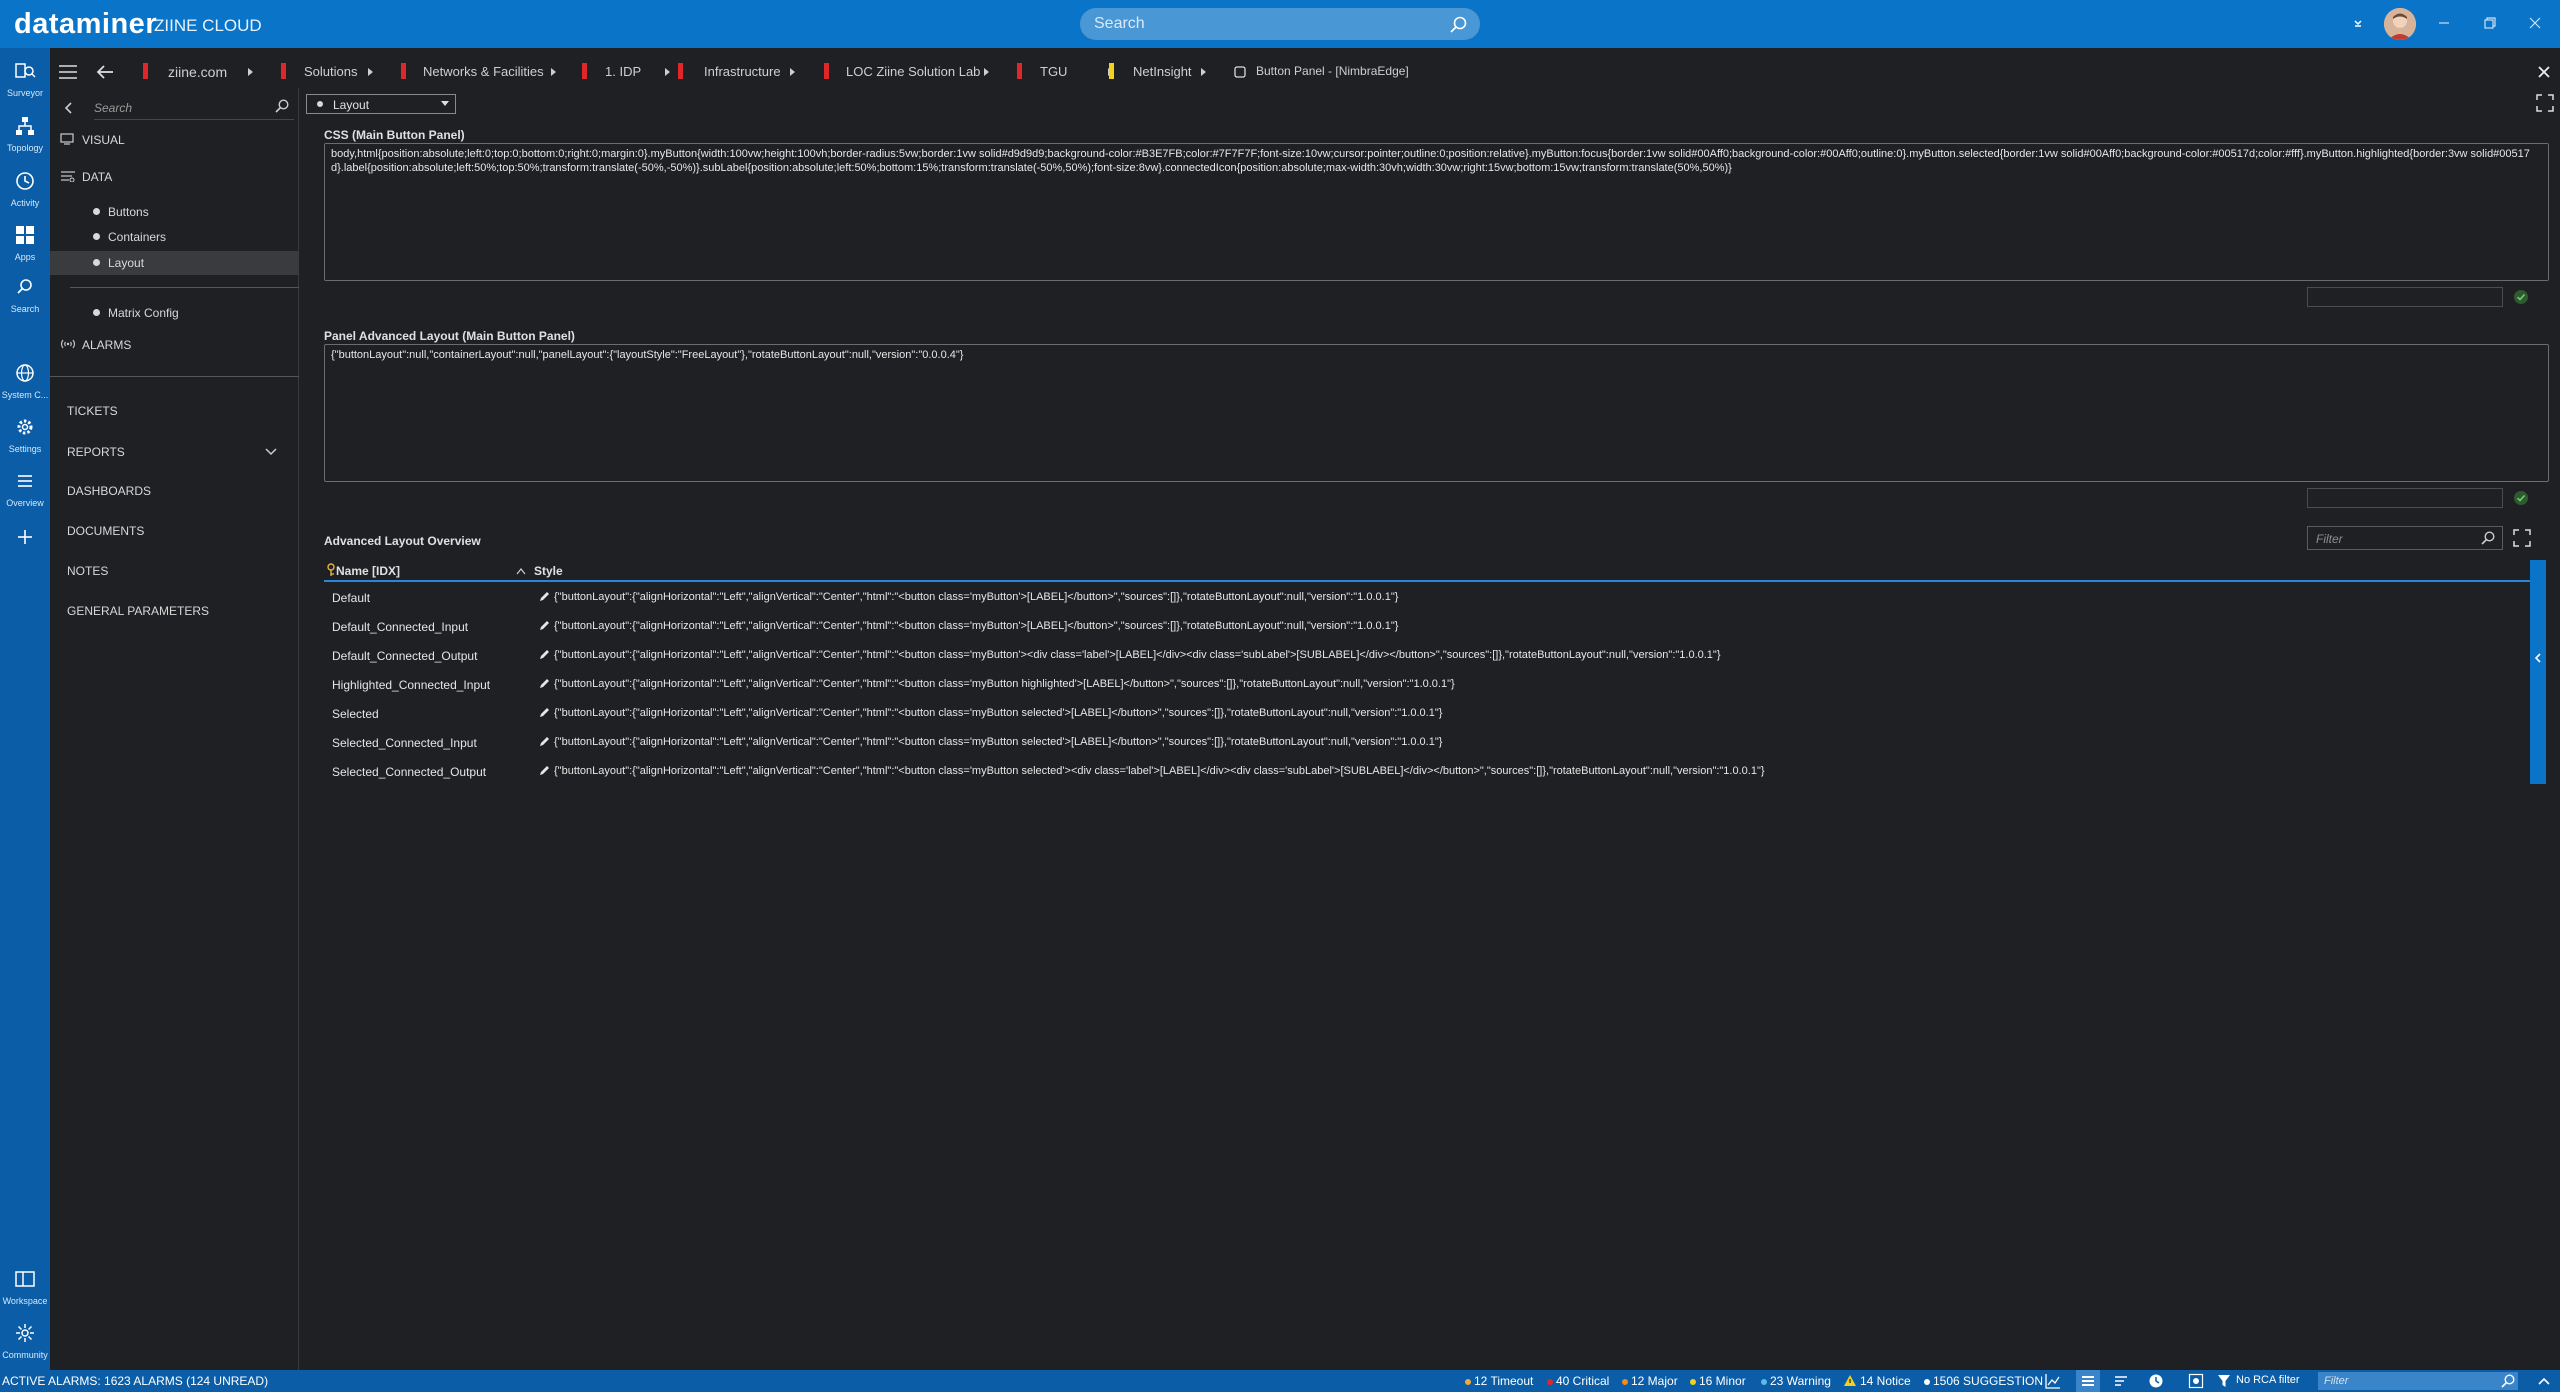  I want to click on close-window-icon, so click(2535, 23).